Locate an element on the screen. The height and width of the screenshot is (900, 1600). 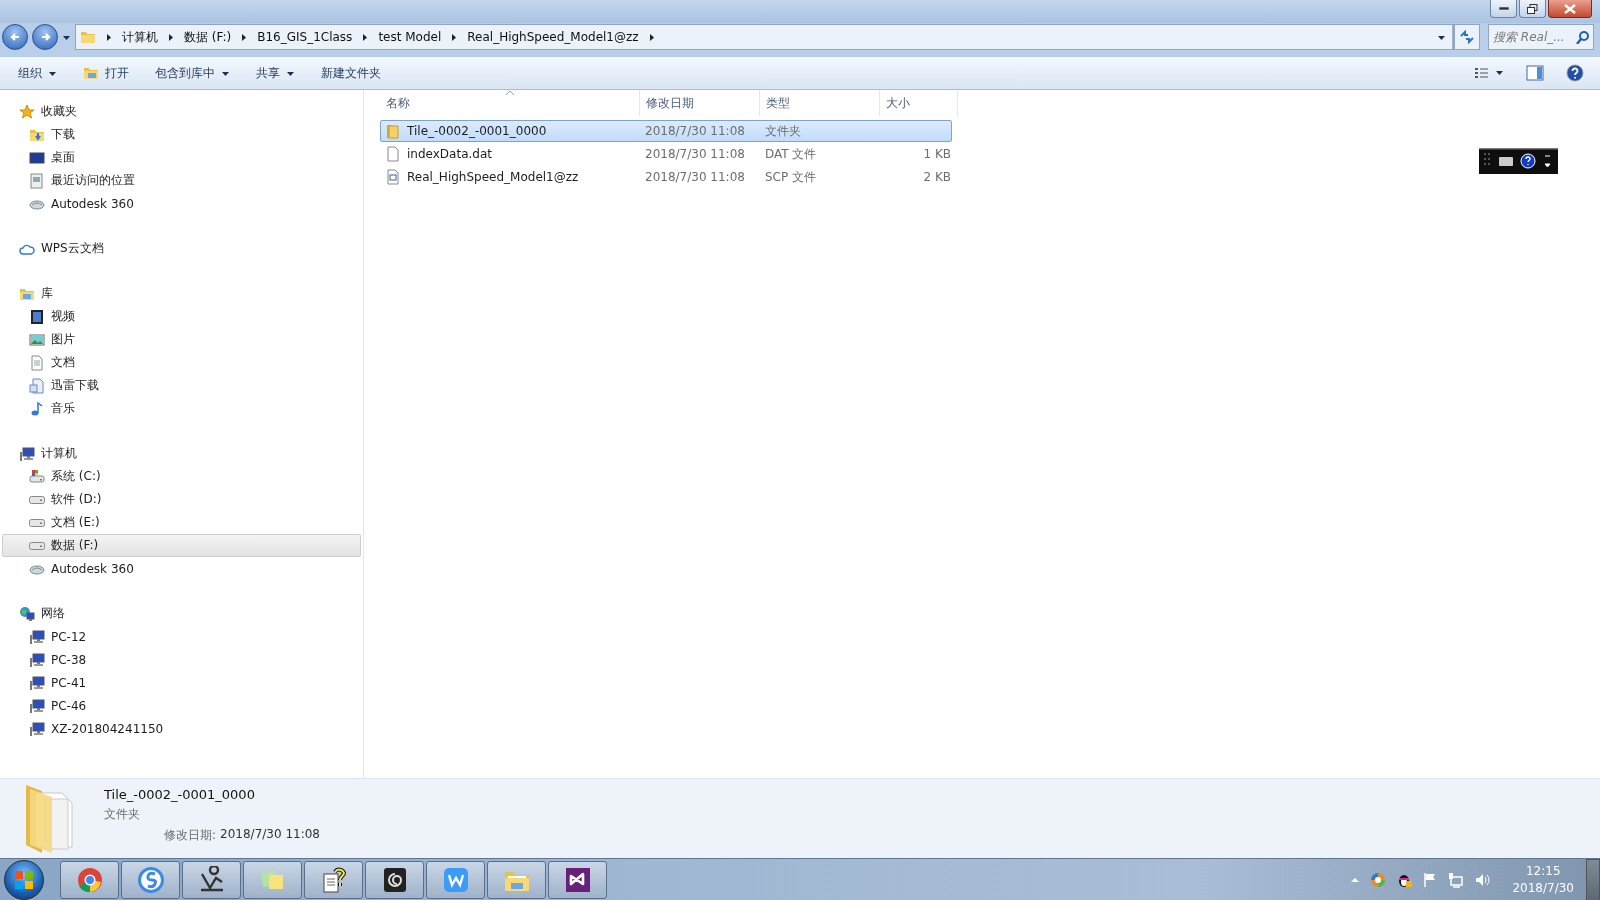
sidebar-item: 视频 is located at coordinates (181, 316).